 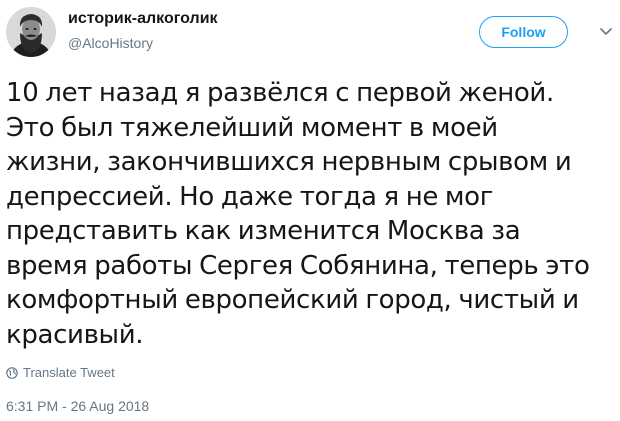 I want to click on author-handle: @AlcoHistory, so click(x=110, y=43).